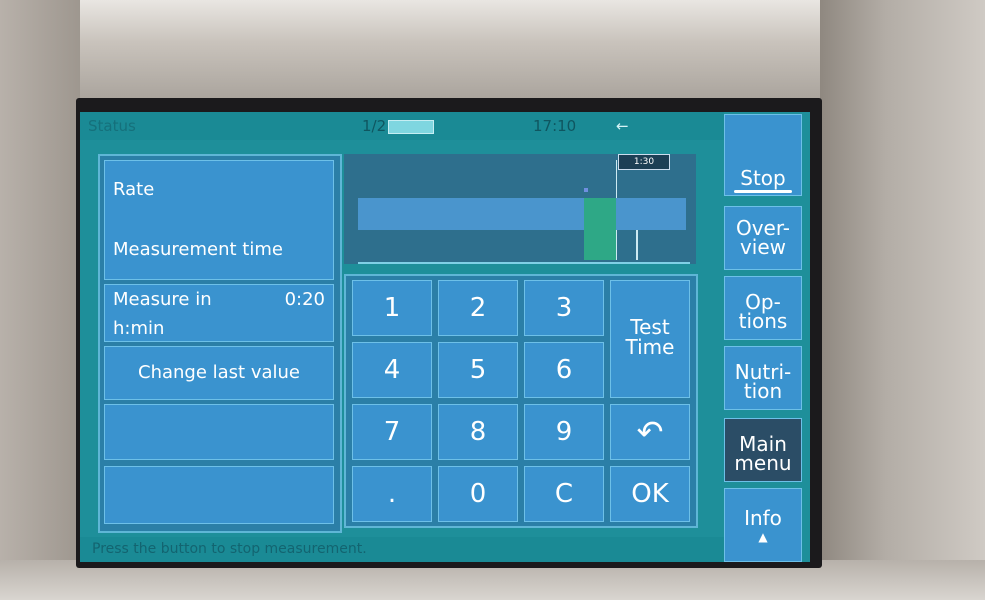  Describe the element at coordinates (763, 321) in the screenshot. I see `options-label-2: tions` at that location.